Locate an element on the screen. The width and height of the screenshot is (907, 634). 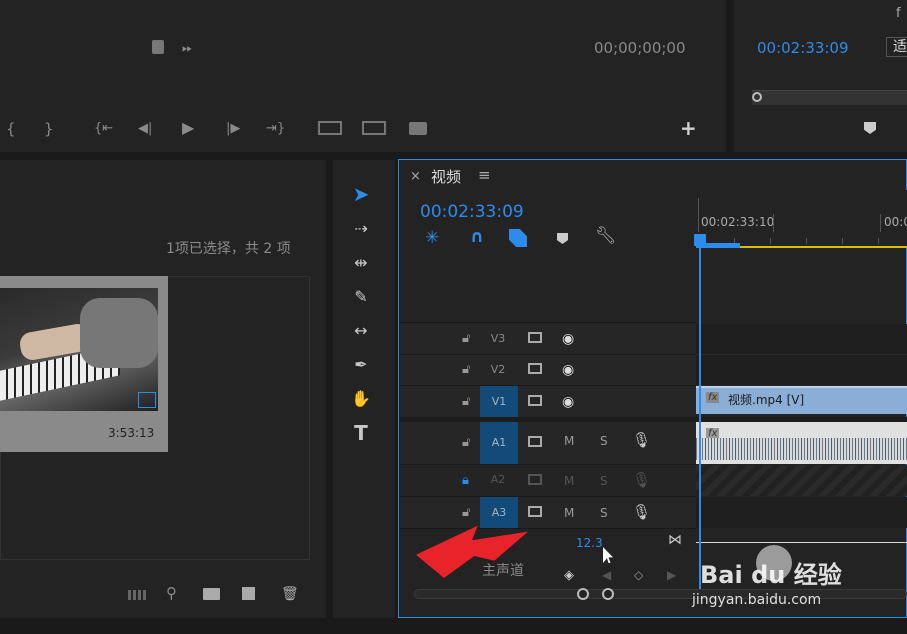
search-icon: ⚲ is located at coordinates (171, 593).